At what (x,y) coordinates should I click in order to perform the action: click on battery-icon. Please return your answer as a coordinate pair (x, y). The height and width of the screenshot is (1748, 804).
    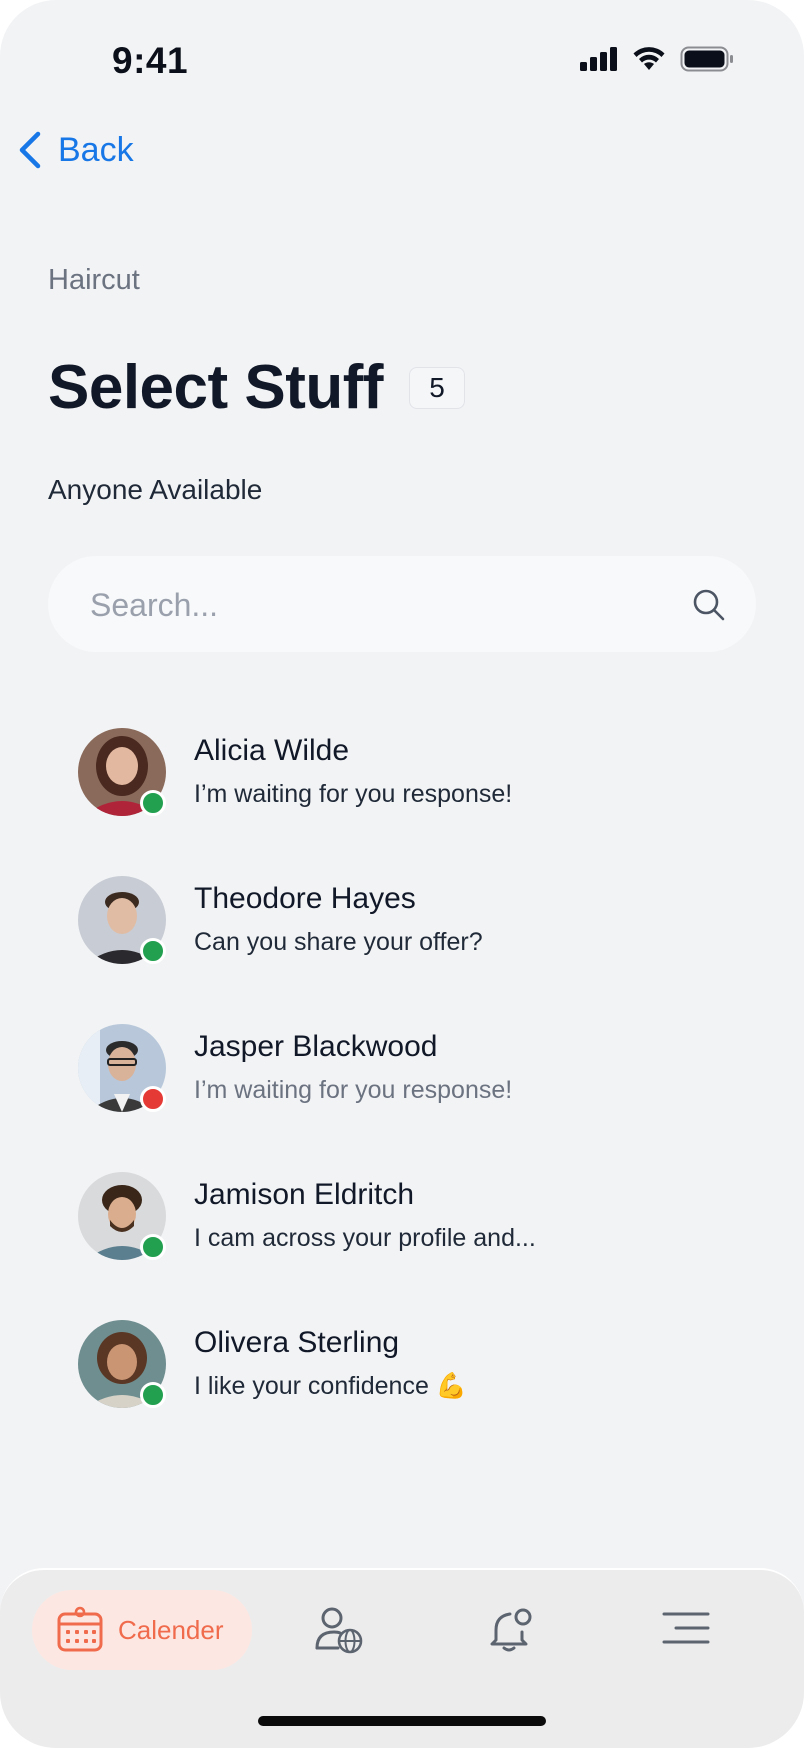
    Looking at the image, I should click on (706, 59).